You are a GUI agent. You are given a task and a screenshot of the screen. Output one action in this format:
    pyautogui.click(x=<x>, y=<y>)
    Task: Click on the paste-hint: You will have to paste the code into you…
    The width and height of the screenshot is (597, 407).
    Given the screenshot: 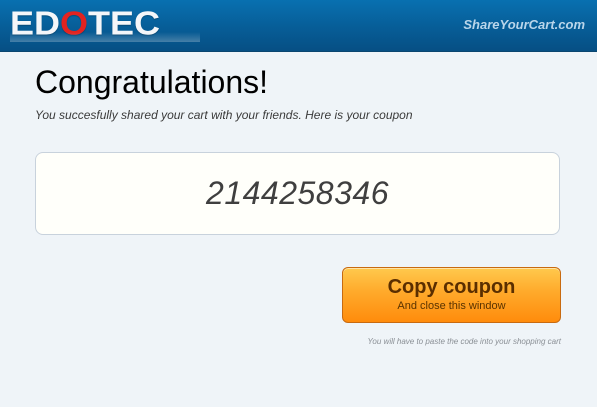 What is the action you would take?
    pyautogui.click(x=464, y=341)
    